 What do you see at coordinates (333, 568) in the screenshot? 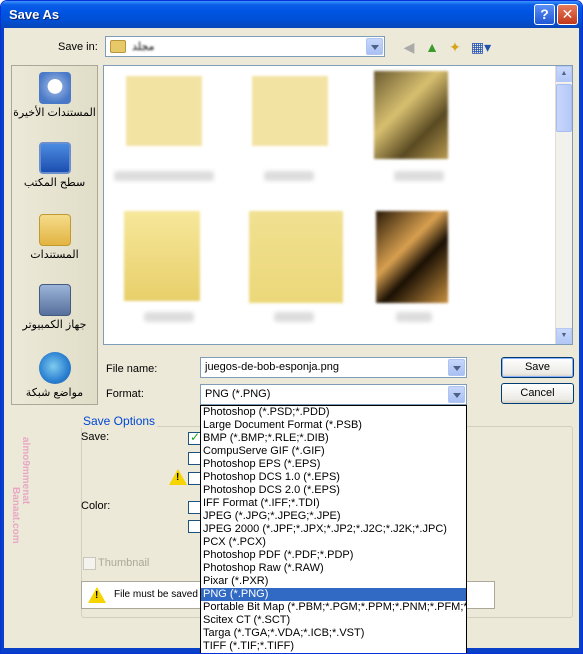
I see `format-option: Photoshop Raw (*.RAW)` at bounding box center [333, 568].